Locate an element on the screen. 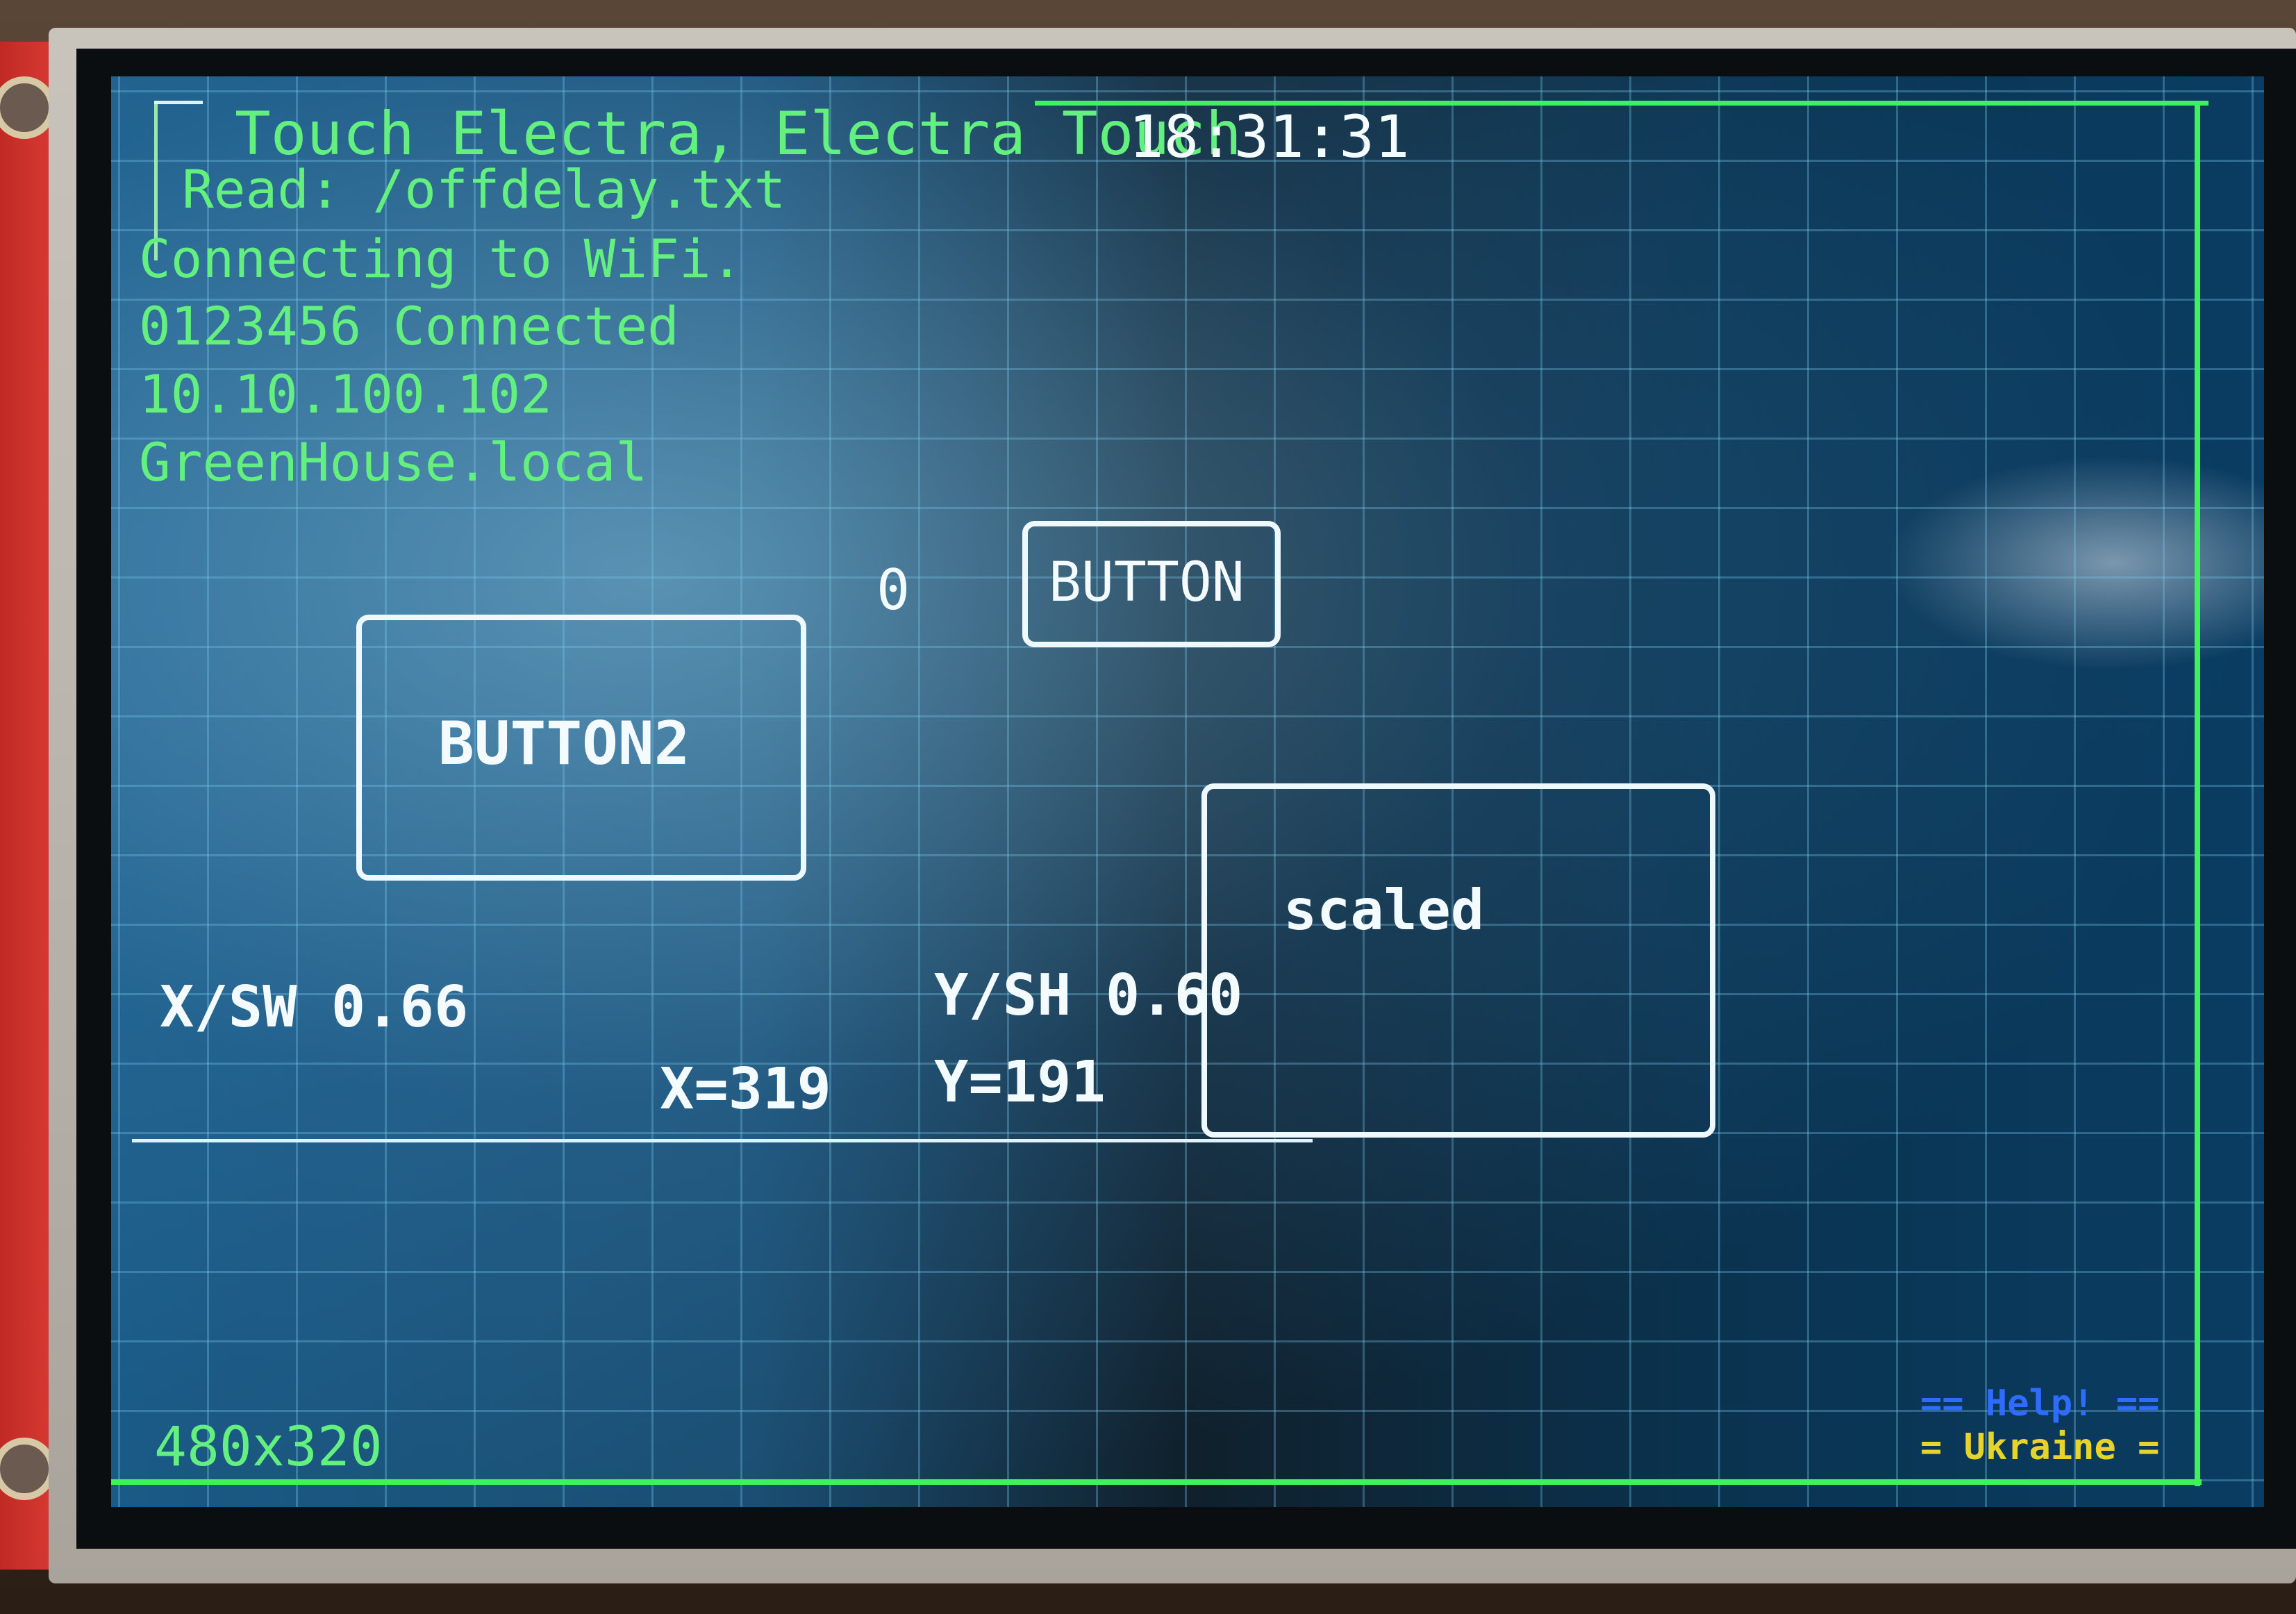  app-title: Touch Electra, Electra Touch is located at coordinates (738, 134).